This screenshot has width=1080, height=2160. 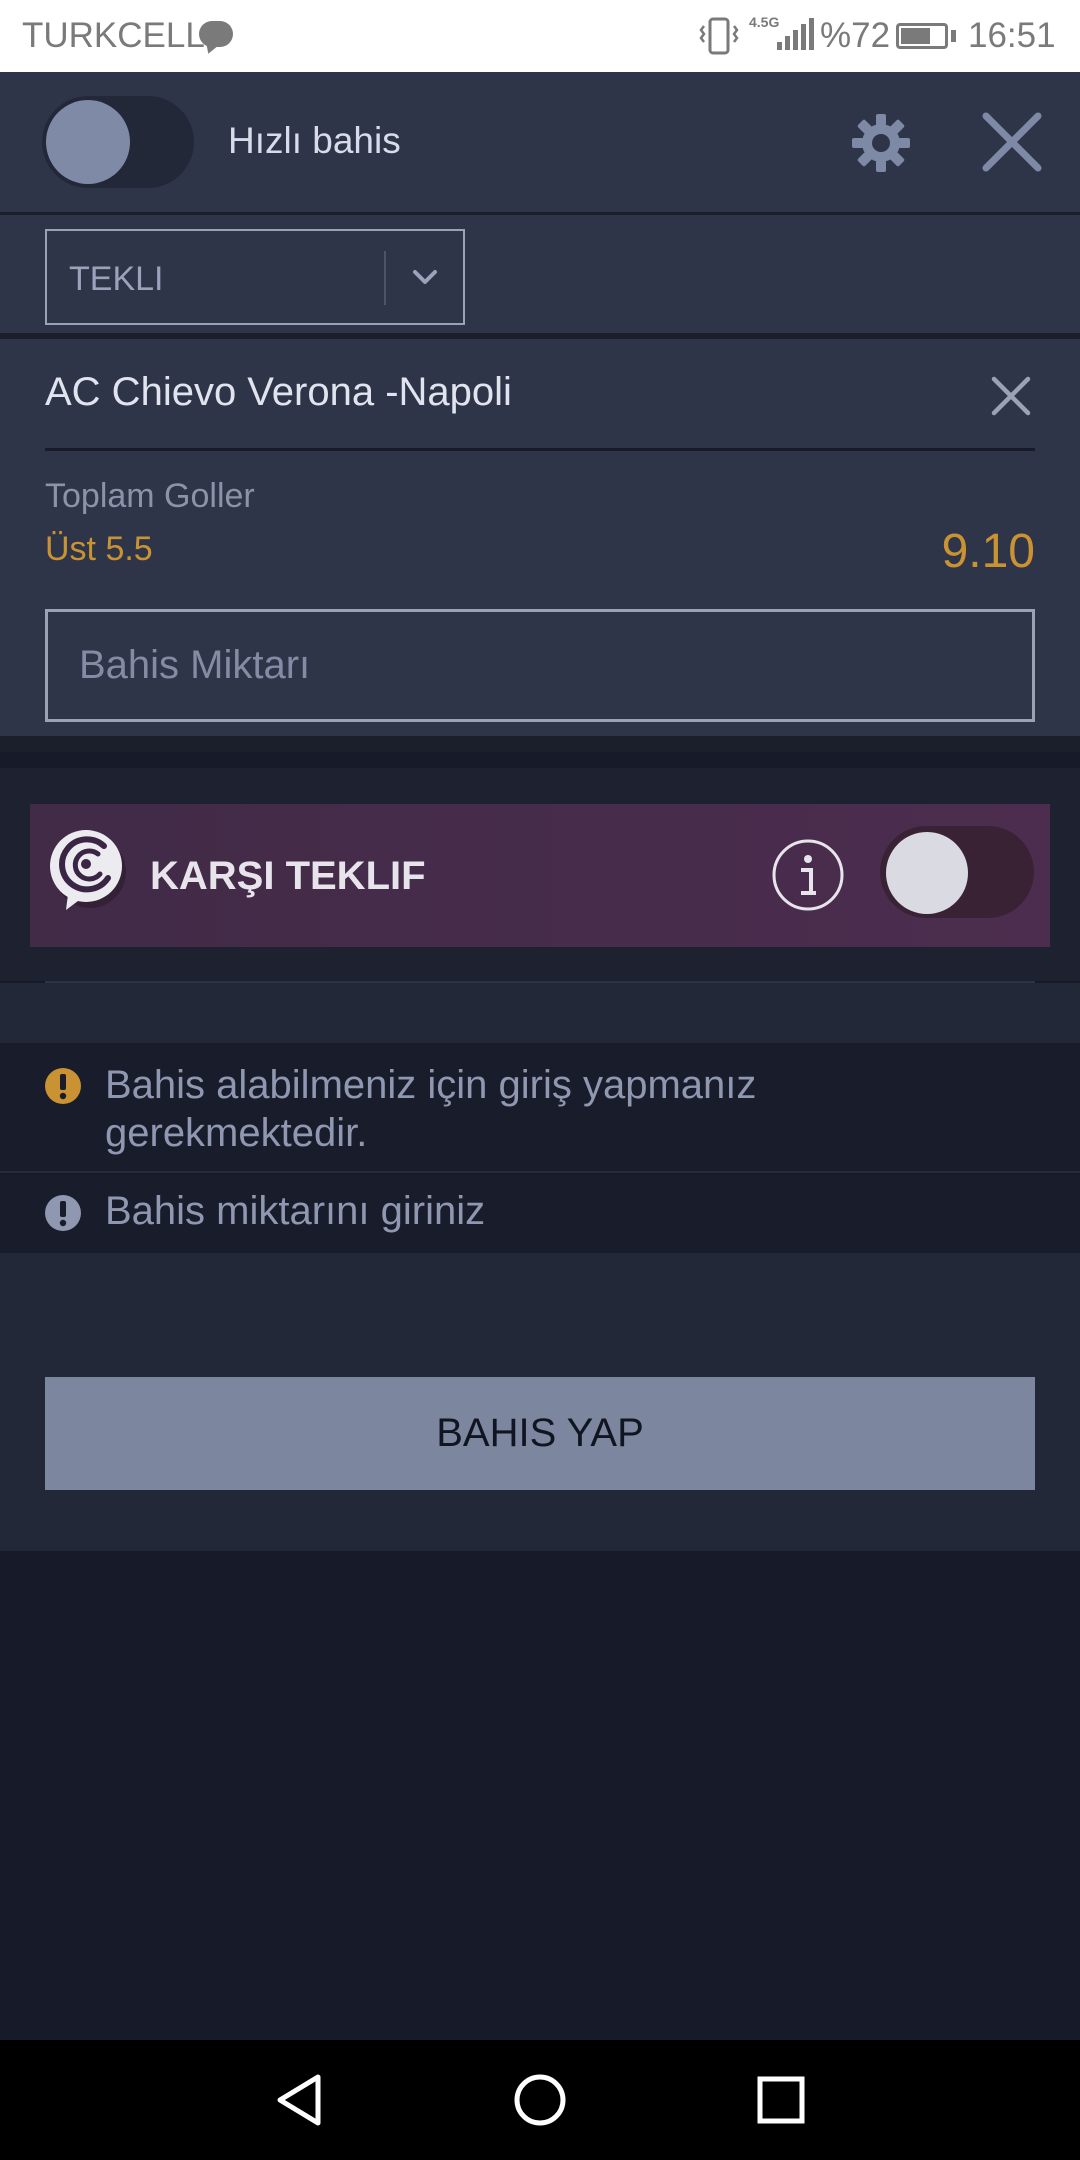 What do you see at coordinates (63, 1213) in the screenshot?
I see `alert-icon` at bounding box center [63, 1213].